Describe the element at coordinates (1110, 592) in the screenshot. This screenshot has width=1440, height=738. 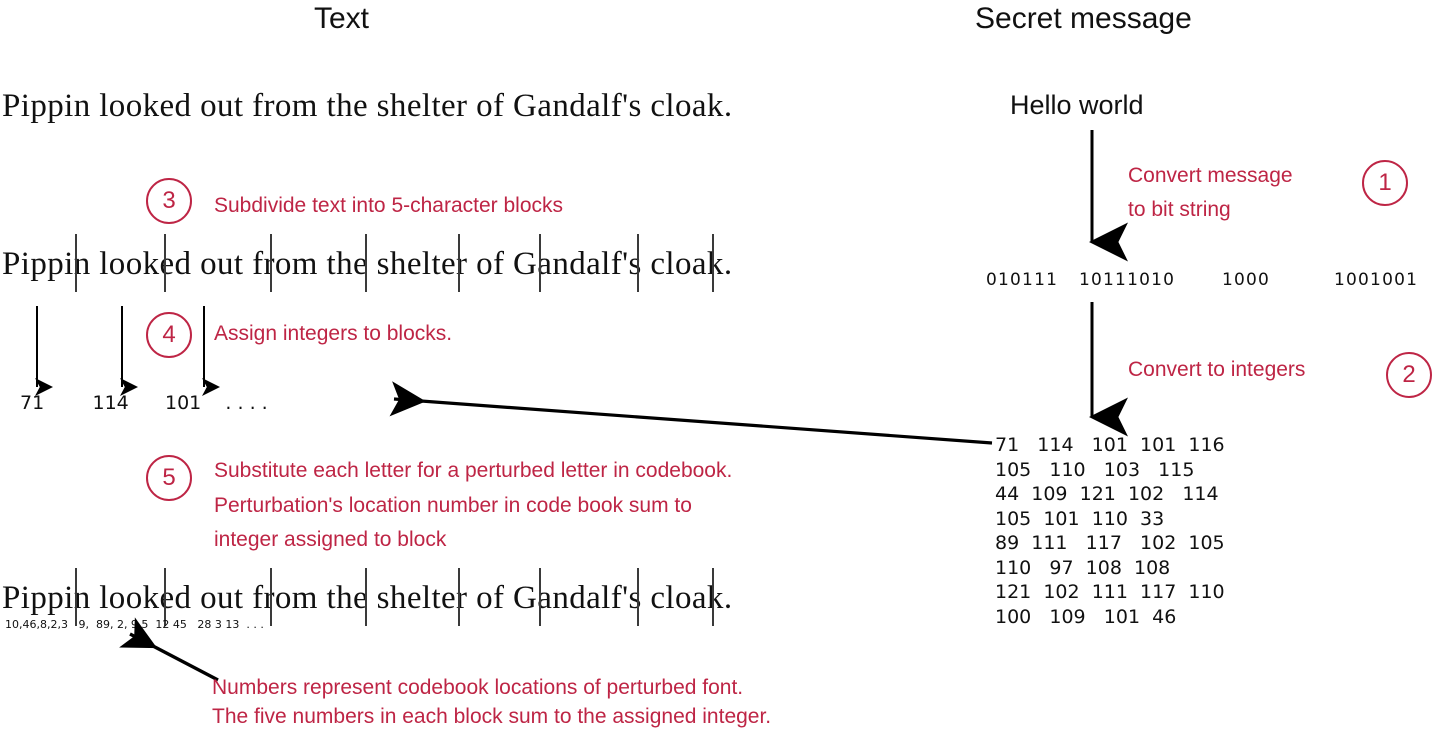
I see `integer-row: 121 102 111 117 110` at that location.